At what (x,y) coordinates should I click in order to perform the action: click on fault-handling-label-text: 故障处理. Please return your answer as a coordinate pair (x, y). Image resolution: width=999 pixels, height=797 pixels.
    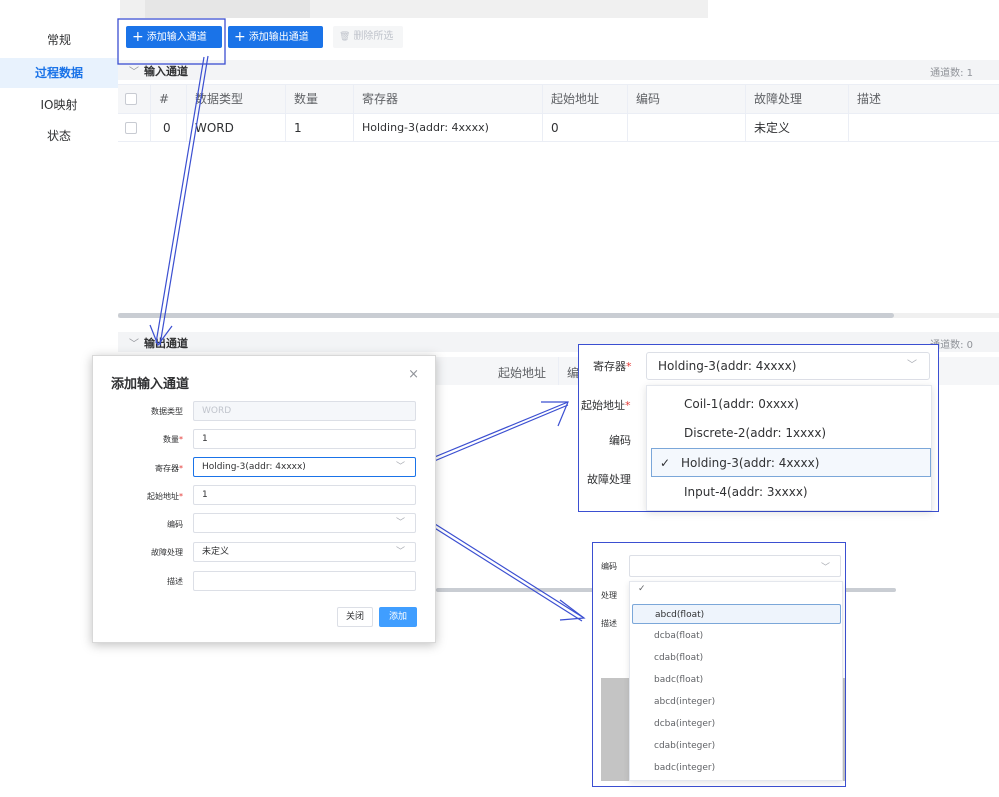
    Looking at the image, I should click on (167, 552).